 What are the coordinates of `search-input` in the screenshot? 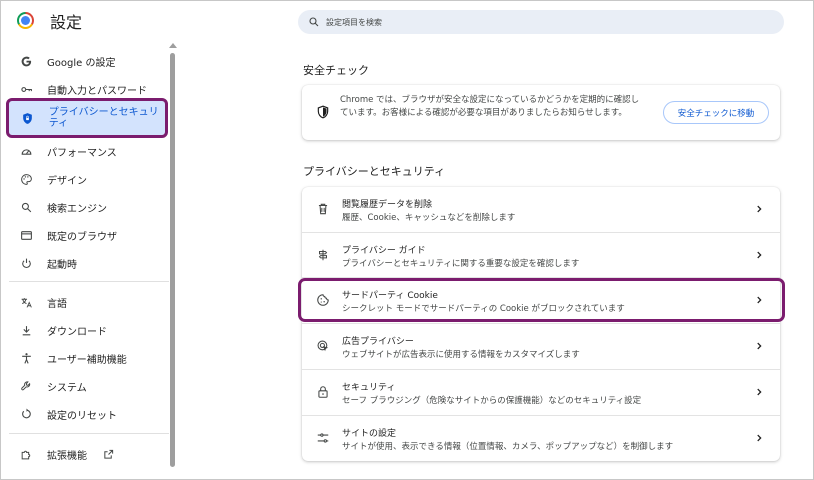 It's located at (526, 22).